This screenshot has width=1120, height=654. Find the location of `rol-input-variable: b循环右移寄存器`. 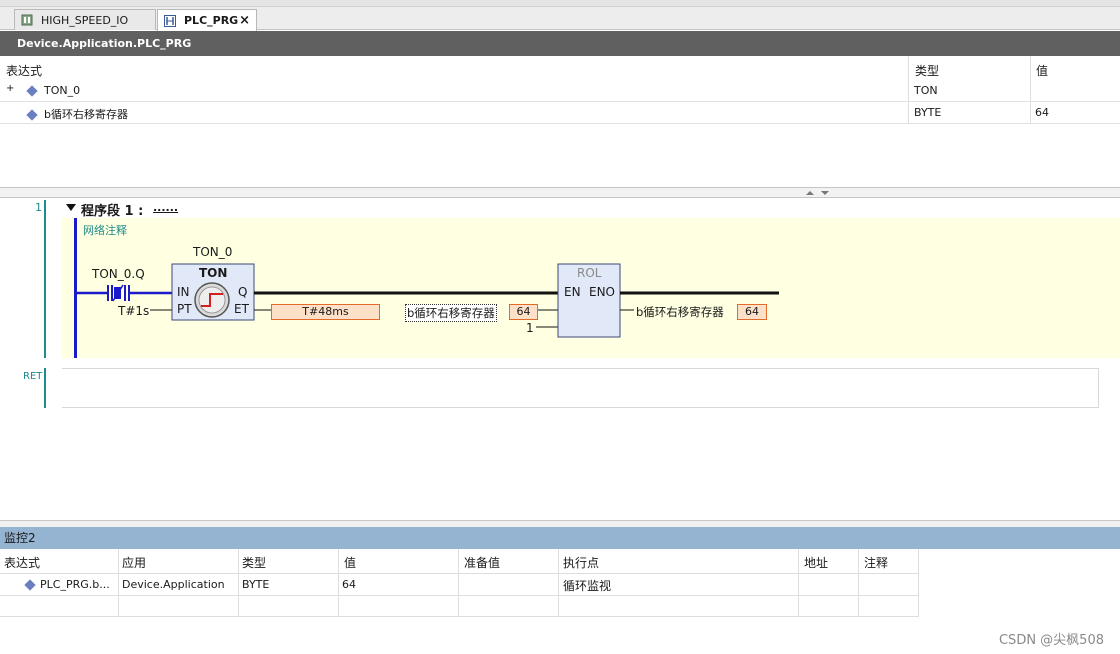

rol-input-variable: b循环右移寄存器 is located at coordinates (451, 313).